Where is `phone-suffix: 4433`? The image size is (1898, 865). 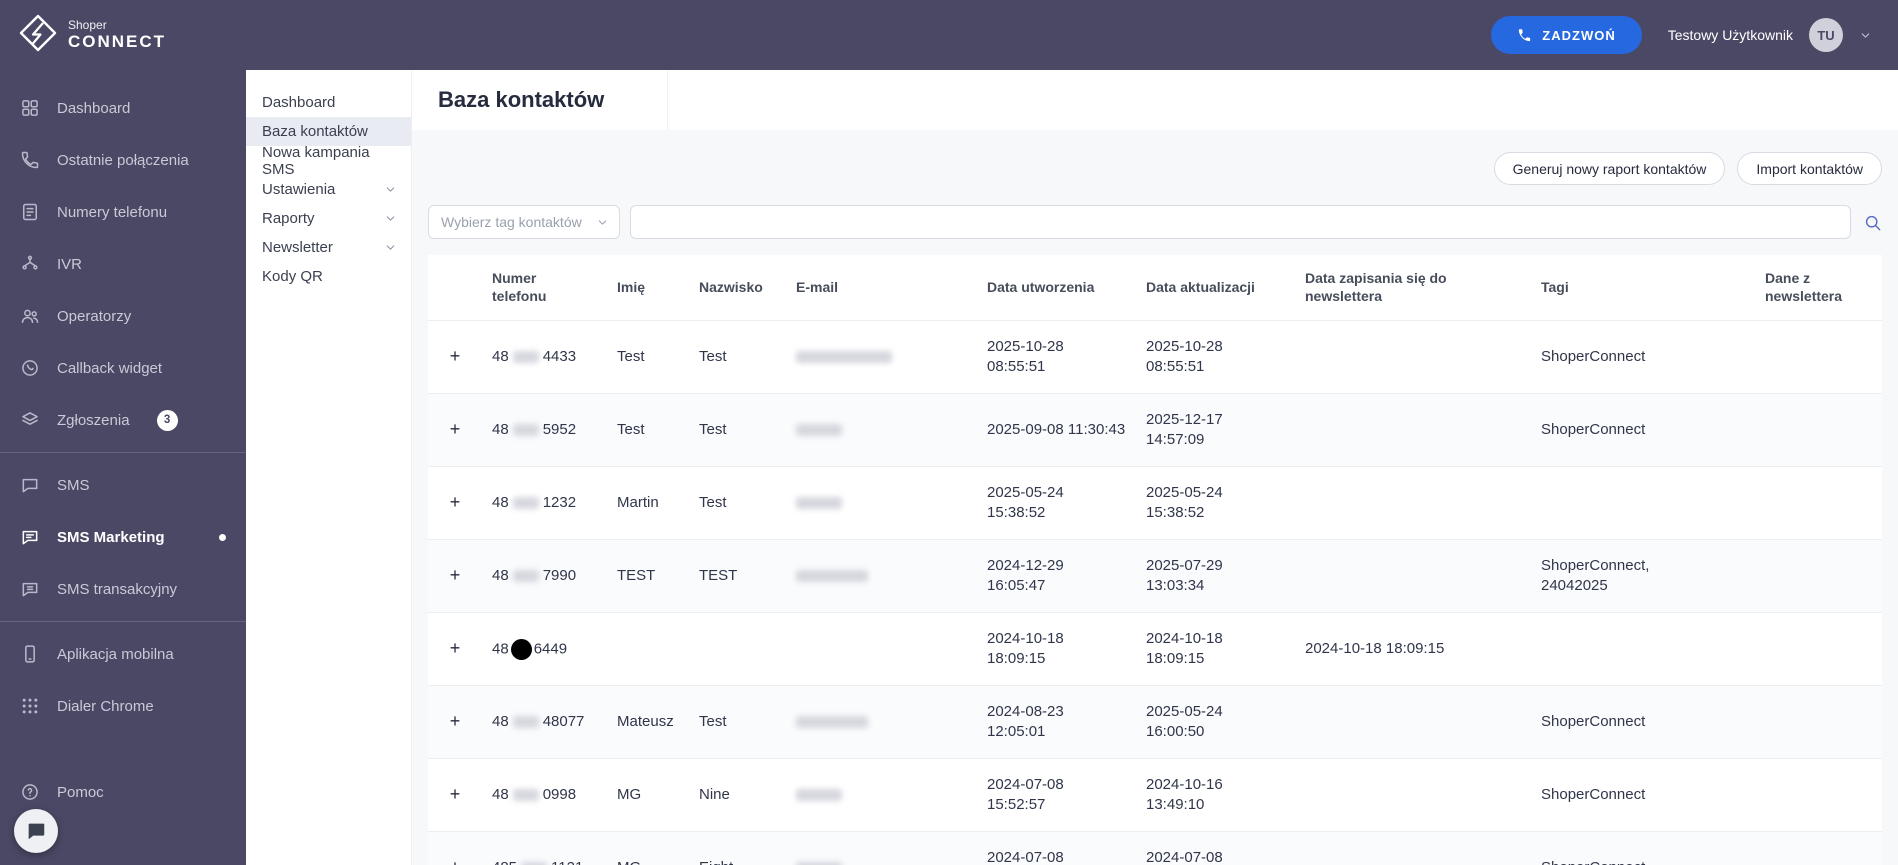
phone-suffix: 4433 is located at coordinates (559, 356).